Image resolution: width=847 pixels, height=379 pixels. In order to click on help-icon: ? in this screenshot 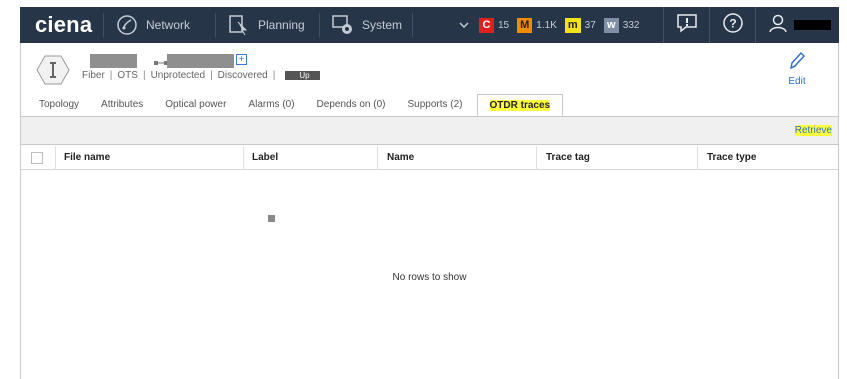, I will do `click(733, 25)`.